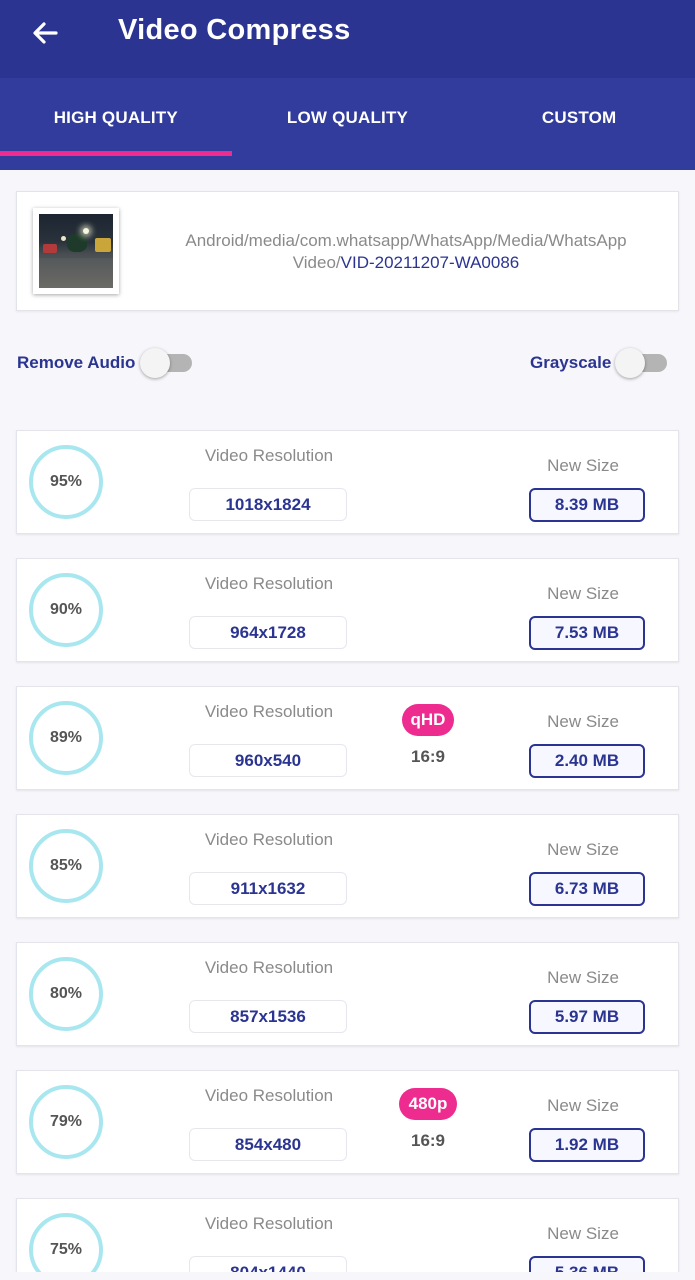  I want to click on grayscale-toggle, so click(643, 363).